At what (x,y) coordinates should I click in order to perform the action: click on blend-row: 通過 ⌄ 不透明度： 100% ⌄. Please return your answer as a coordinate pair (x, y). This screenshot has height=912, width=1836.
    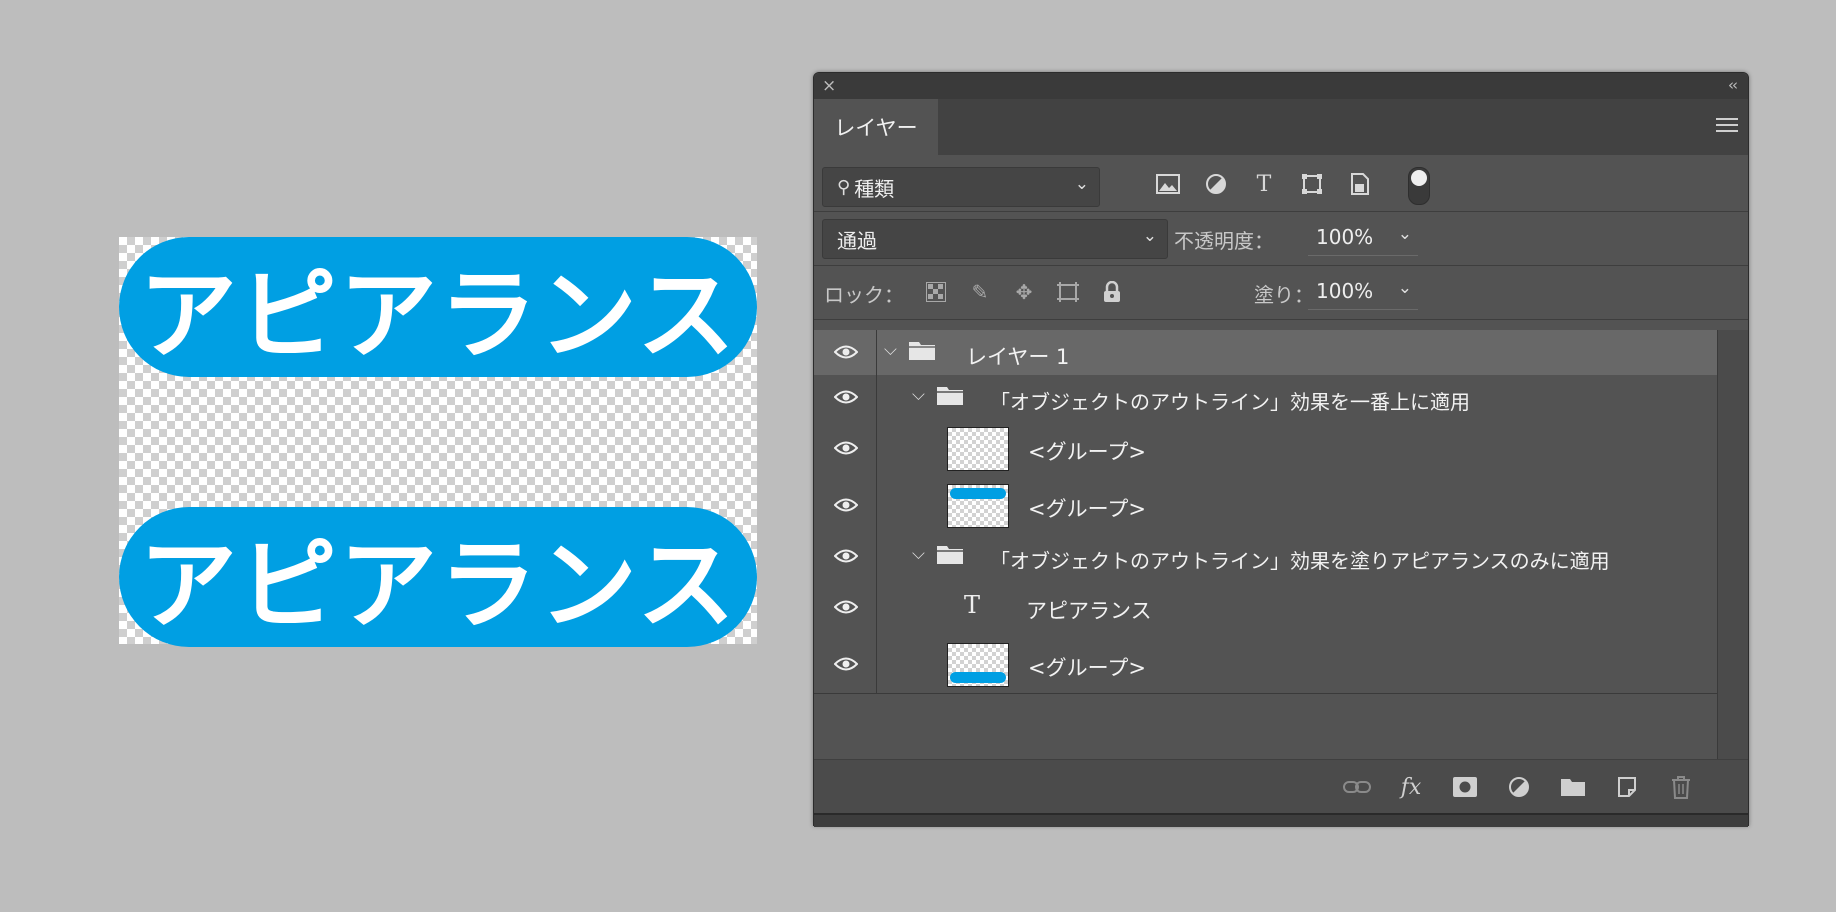
    Looking at the image, I should click on (1281, 238).